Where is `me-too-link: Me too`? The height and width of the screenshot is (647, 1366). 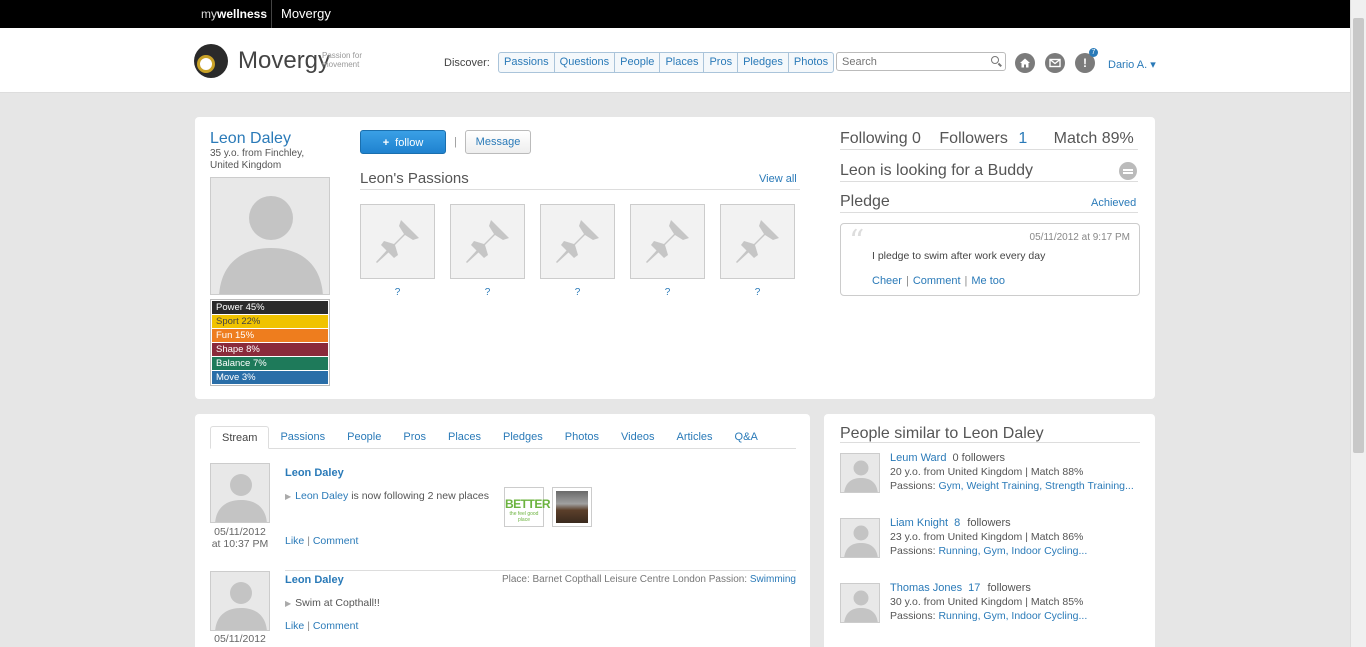
me-too-link: Me too is located at coordinates (988, 281).